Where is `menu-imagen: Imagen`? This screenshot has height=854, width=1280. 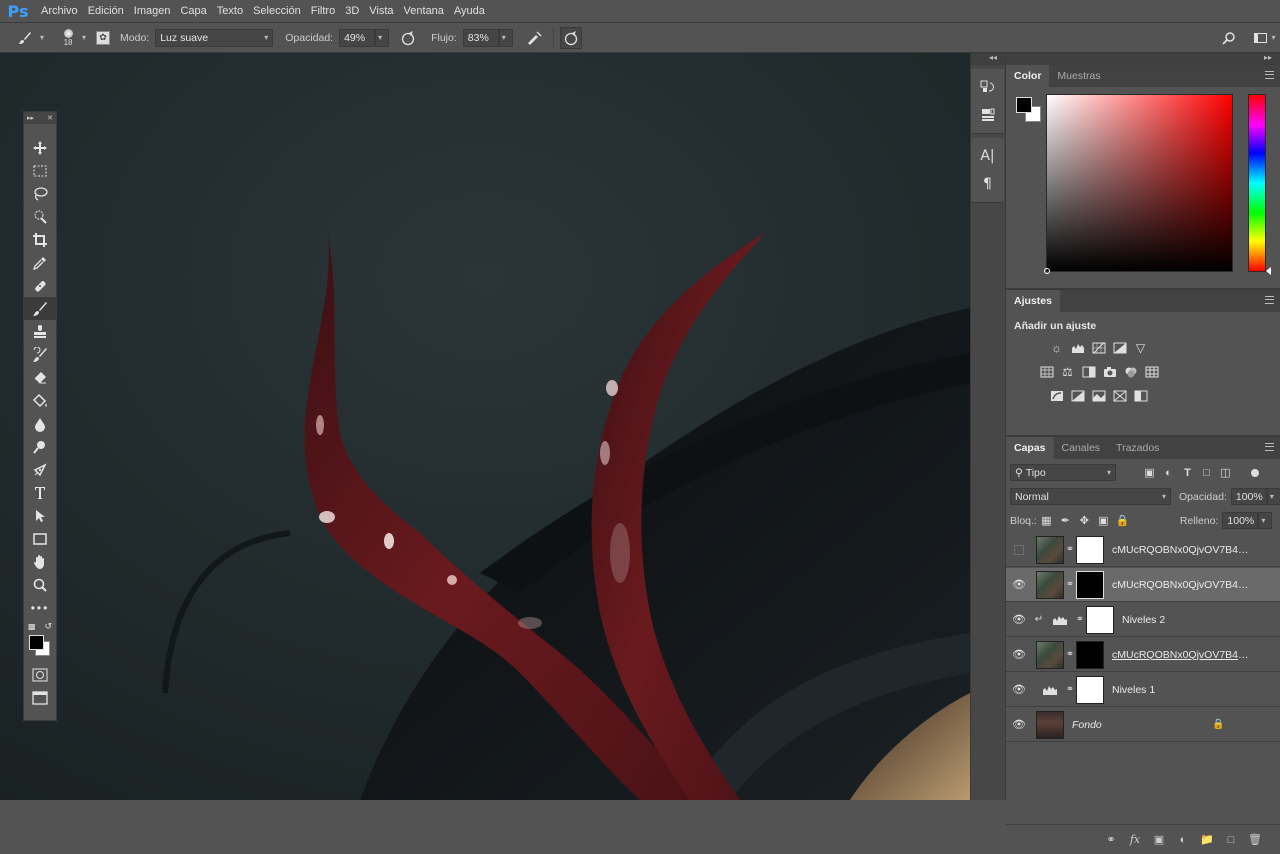
menu-imagen: Imagen is located at coordinates (152, 11).